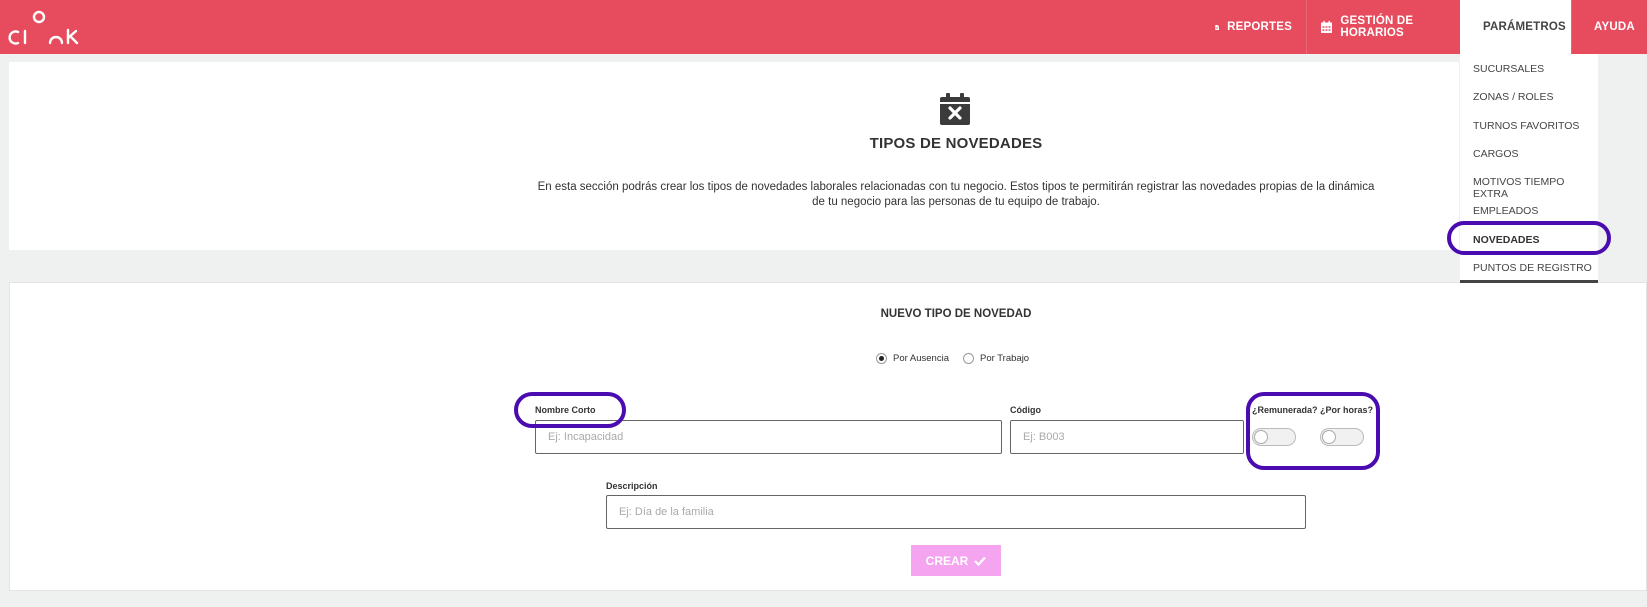 The image size is (1647, 607). Describe the element at coordinates (1217, 27) in the screenshot. I see `document-icon` at that location.